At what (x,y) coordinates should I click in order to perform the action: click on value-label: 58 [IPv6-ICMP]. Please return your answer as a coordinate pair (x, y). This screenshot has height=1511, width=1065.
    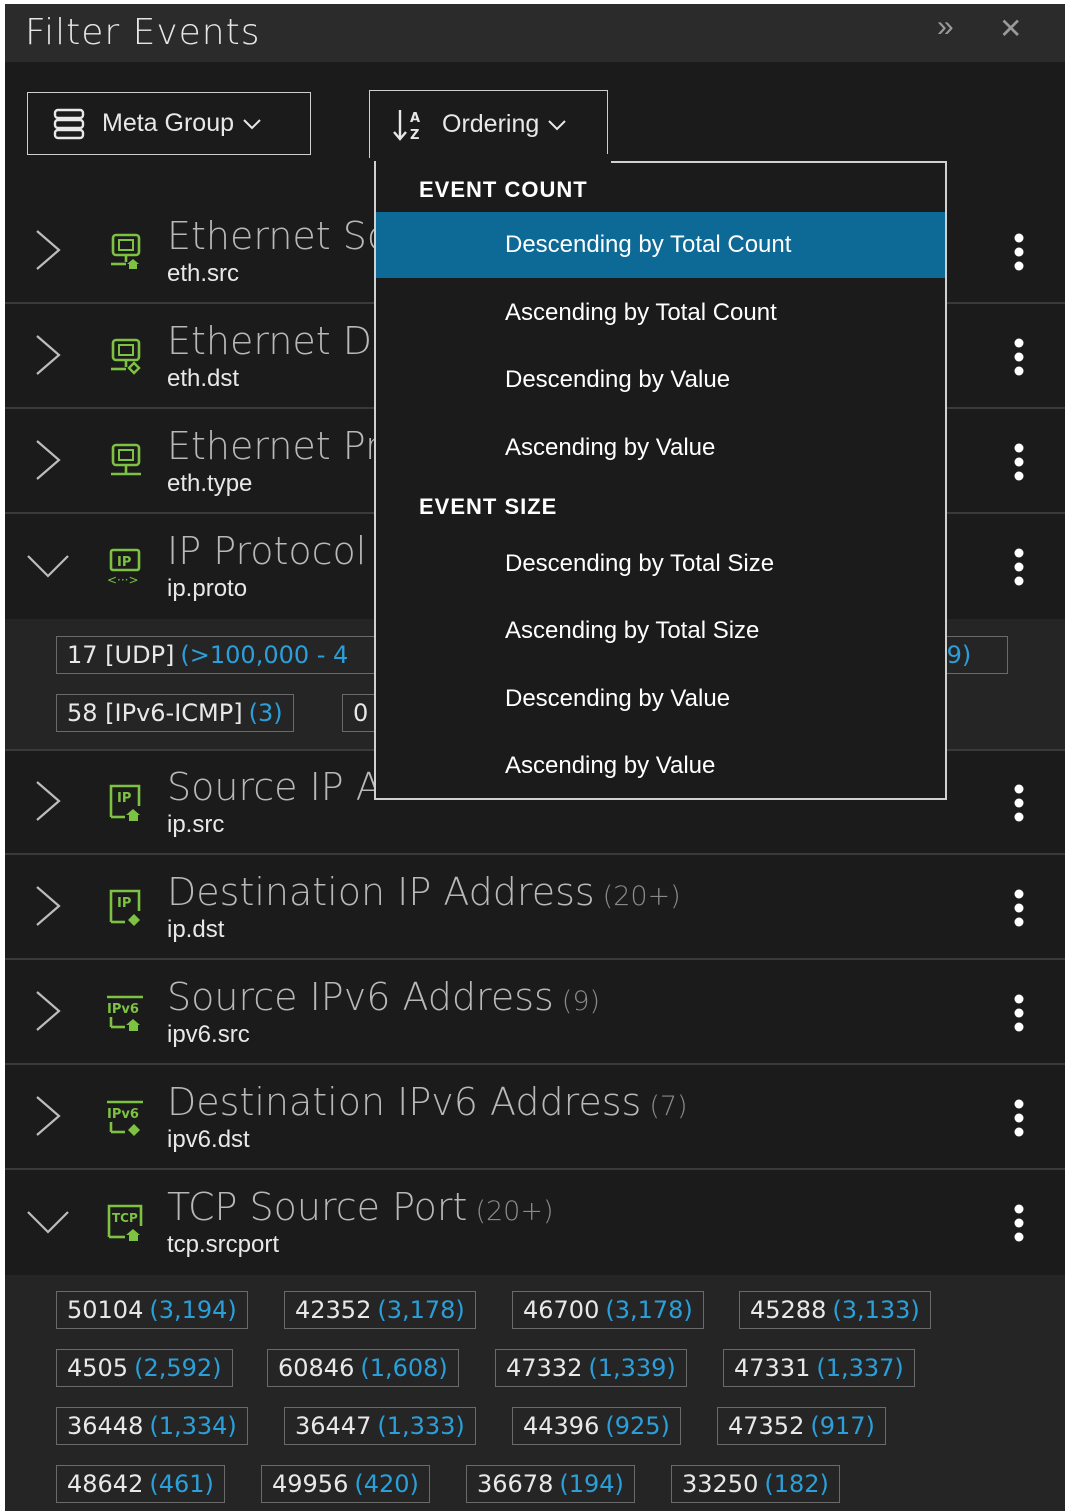
    Looking at the image, I should click on (155, 713).